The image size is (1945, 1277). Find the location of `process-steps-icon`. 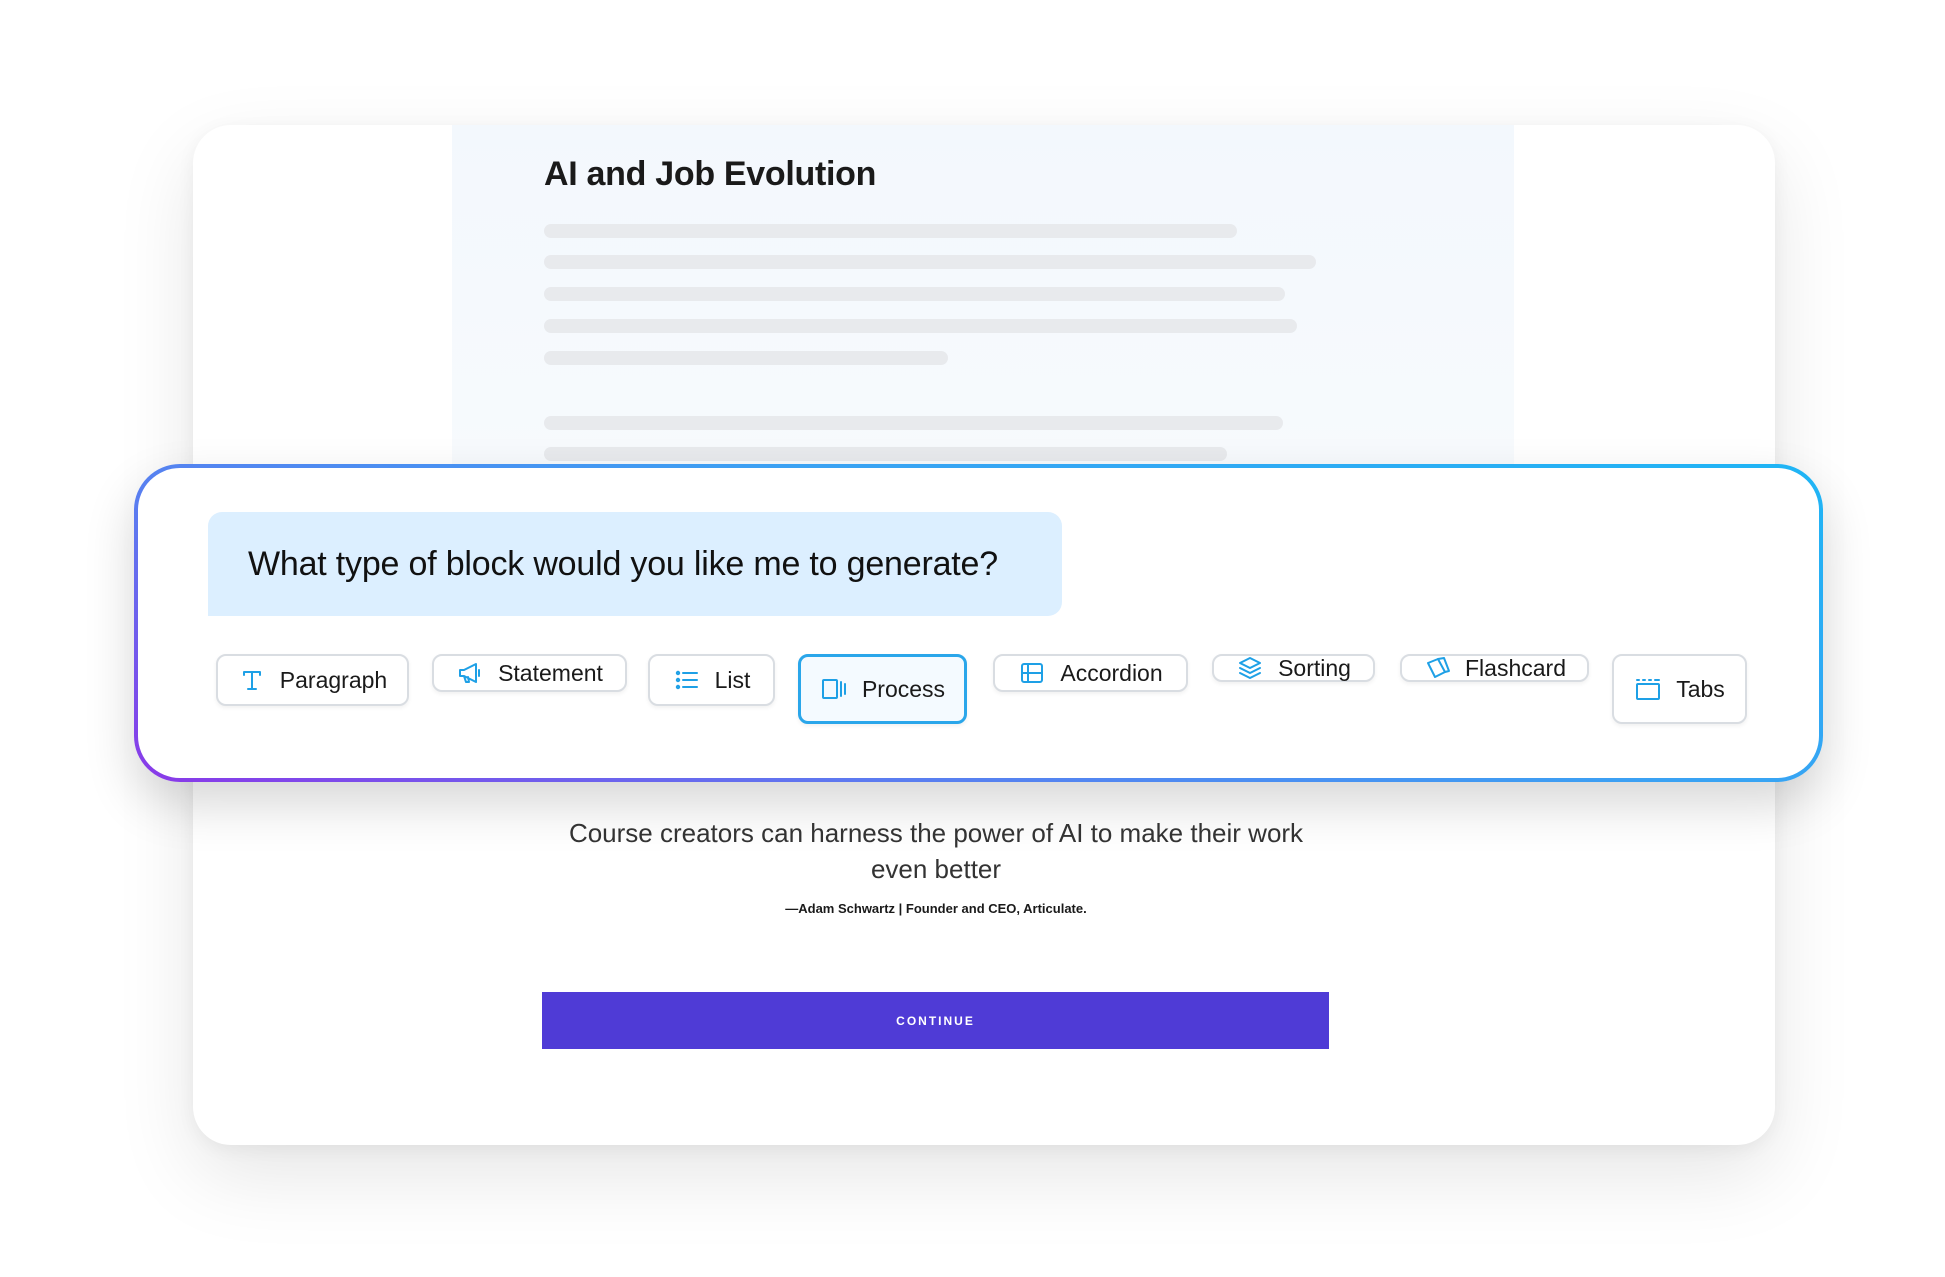

process-steps-icon is located at coordinates (834, 689).